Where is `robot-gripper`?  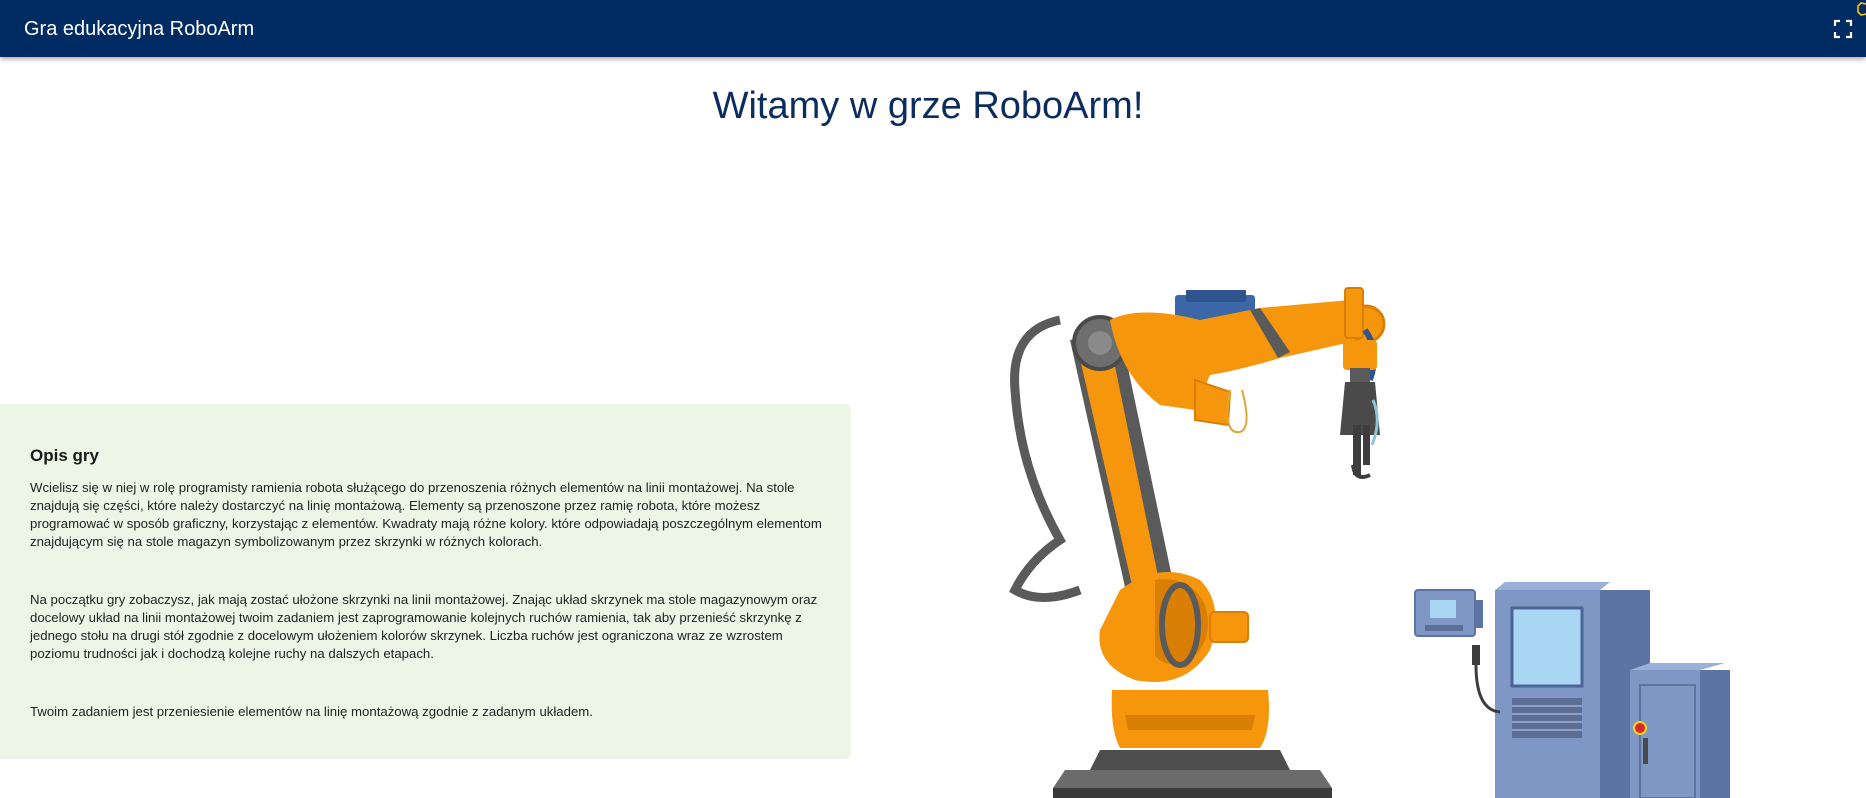 robot-gripper is located at coordinates (1360, 403).